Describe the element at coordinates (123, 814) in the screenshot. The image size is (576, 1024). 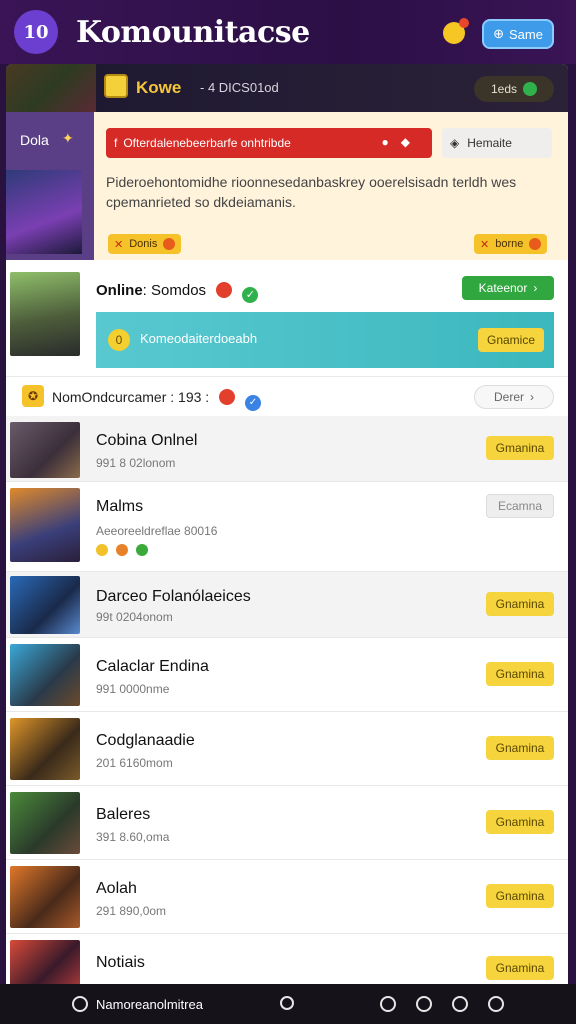
I see `item-title: Baleres` at that location.